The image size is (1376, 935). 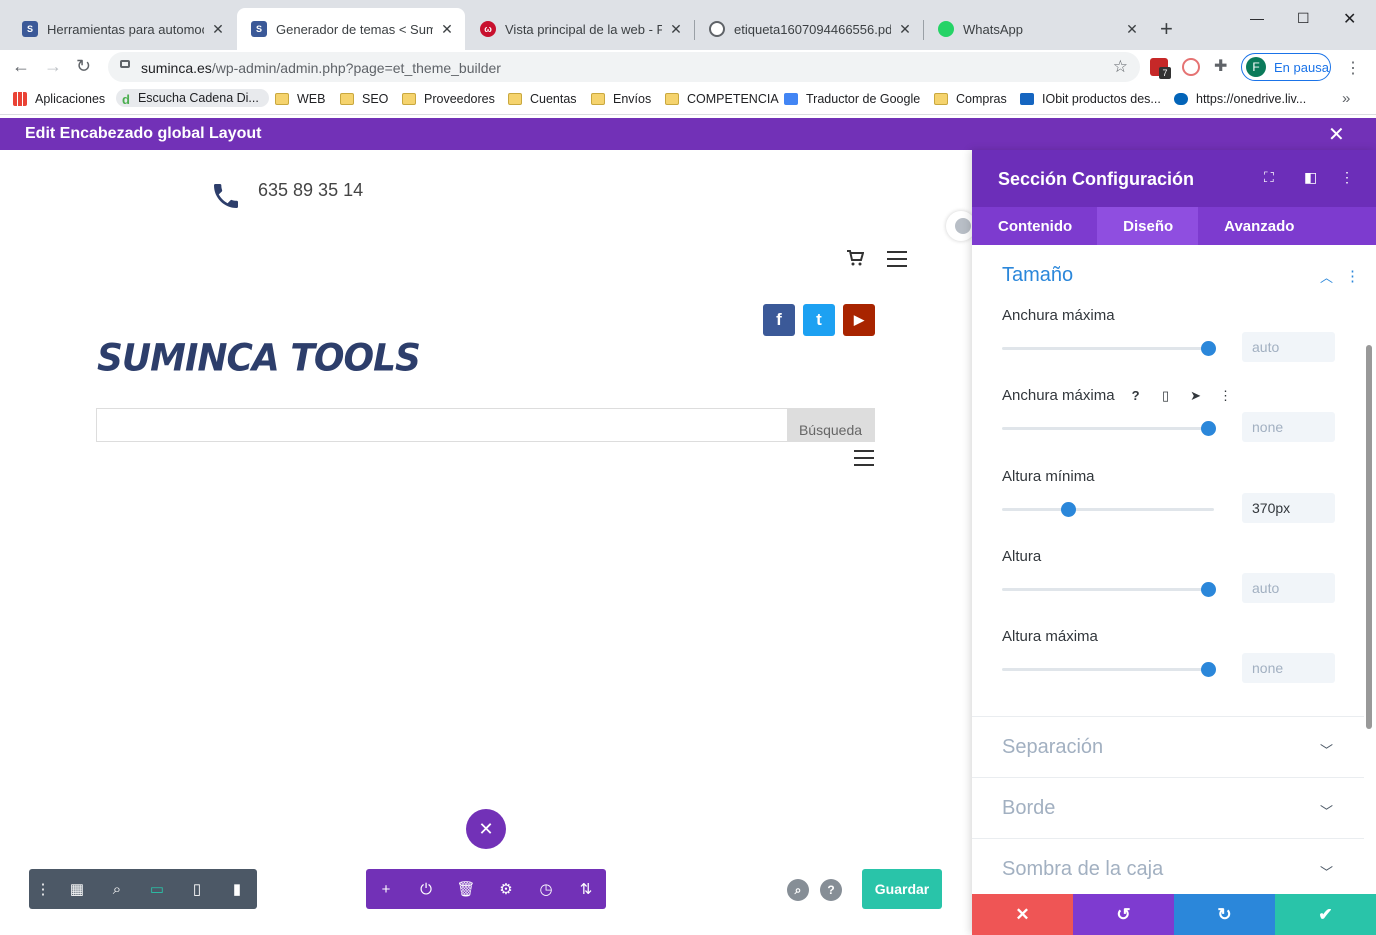 I want to click on puzzle-extensions-icon: ✚, so click(x=1223, y=65).